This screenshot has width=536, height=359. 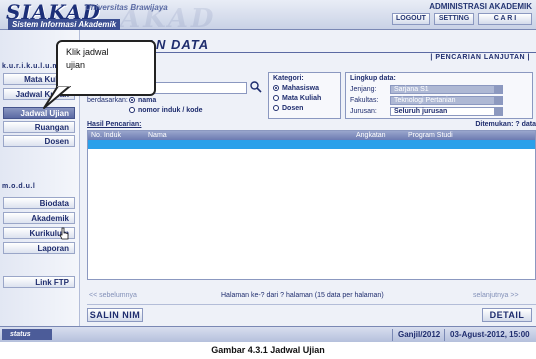 I want to click on callout-pointer, so click(x=57, y=97).